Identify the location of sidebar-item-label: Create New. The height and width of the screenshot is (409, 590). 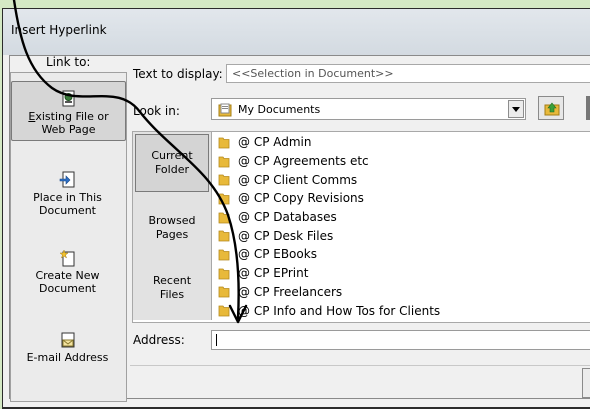
(67, 275).